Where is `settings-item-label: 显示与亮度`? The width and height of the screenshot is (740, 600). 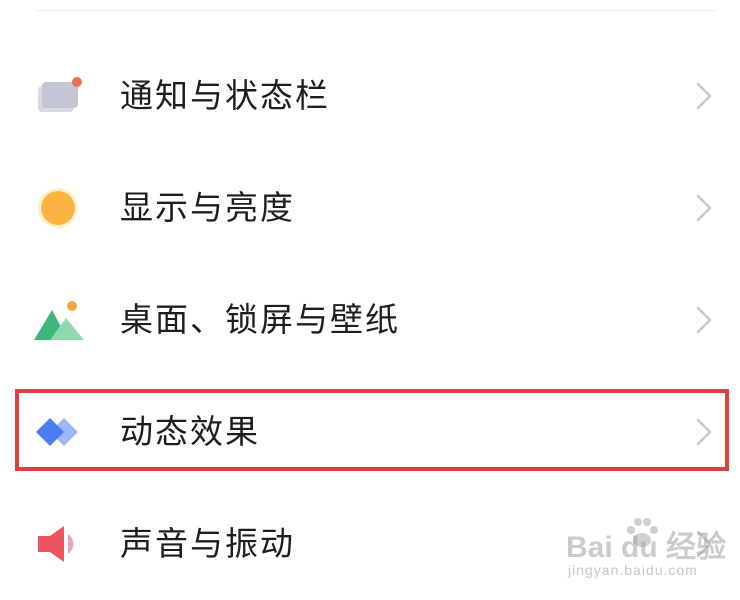
settings-item-label: 显示与亮度 is located at coordinates (207, 207).